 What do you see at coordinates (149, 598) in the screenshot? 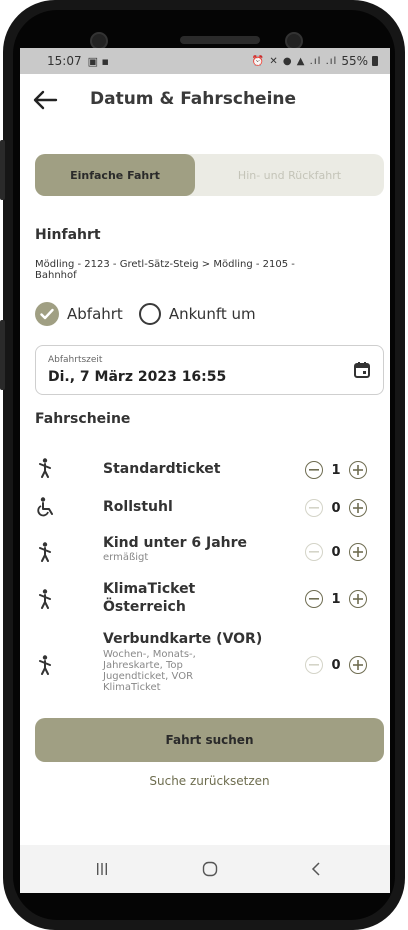
I see `ticket-name: KlimaTicket Österreich` at bounding box center [149, 598].